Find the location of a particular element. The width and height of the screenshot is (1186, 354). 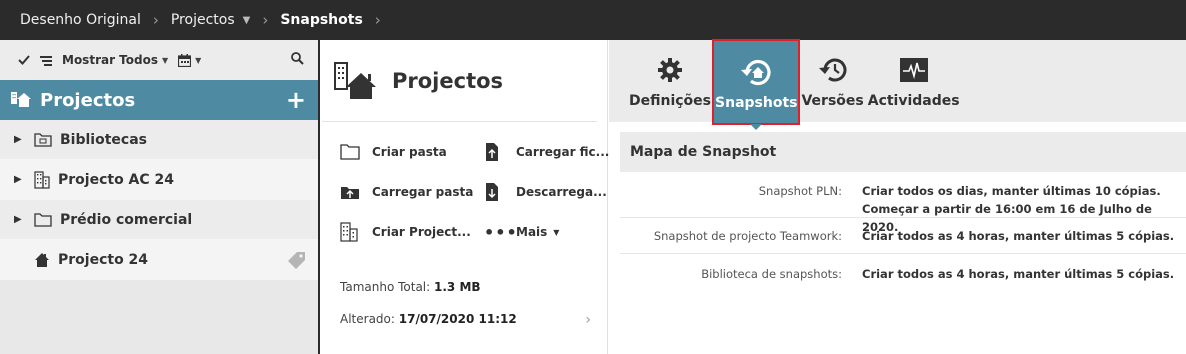

gear-icon is located at coordinates (670, 70).